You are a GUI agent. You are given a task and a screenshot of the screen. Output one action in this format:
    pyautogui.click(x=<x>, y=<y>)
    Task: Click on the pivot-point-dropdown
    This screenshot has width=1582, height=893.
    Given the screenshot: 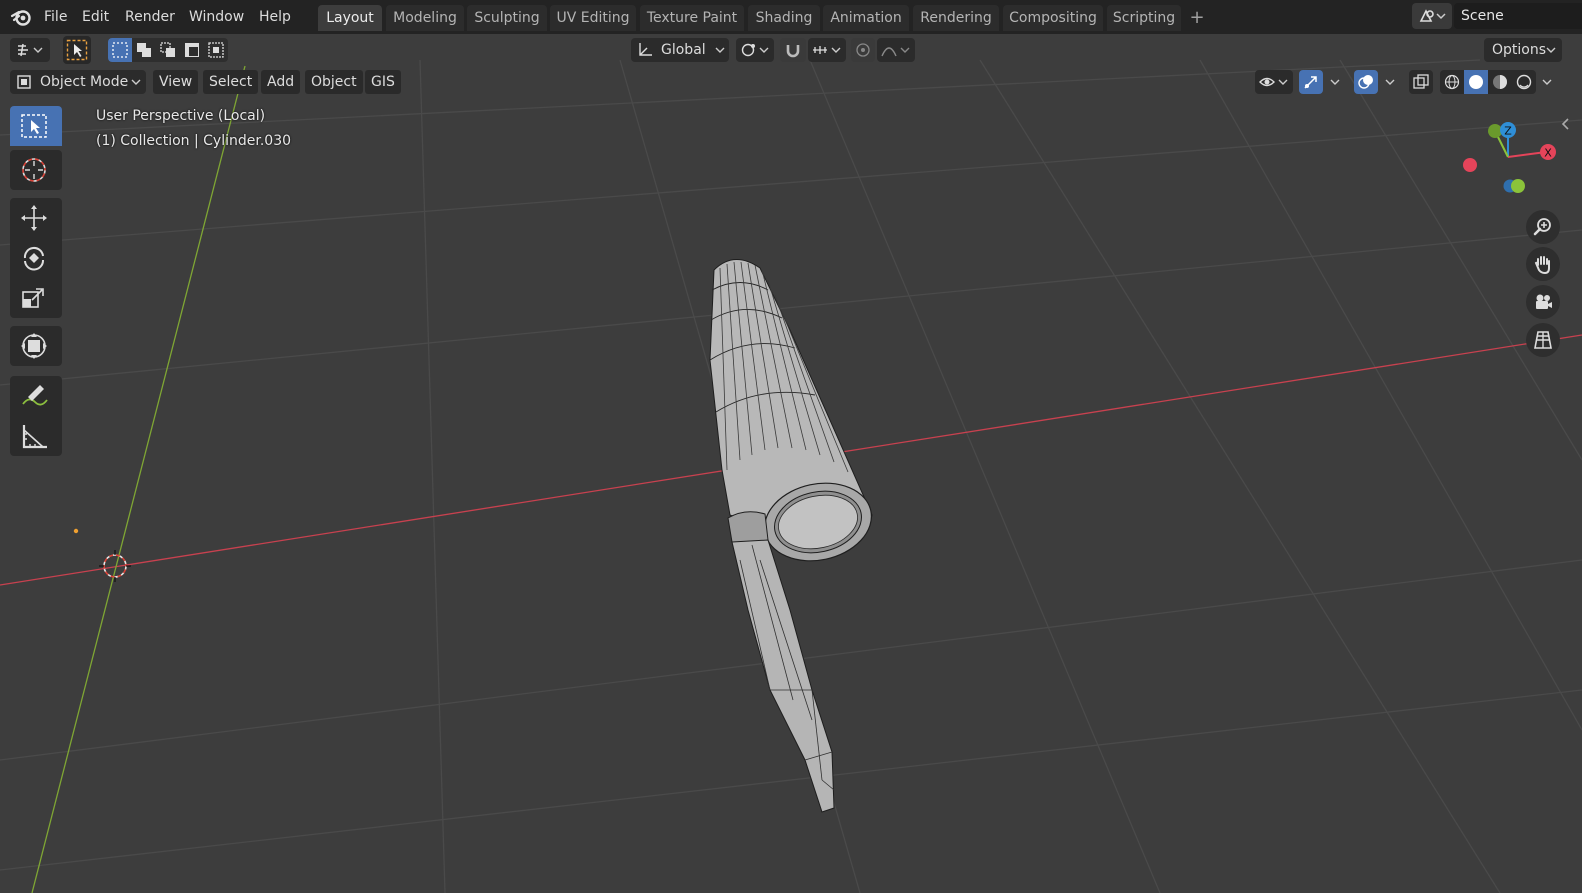 What is the action you would take?
    pyautogui.click(x=755, y=50)
    